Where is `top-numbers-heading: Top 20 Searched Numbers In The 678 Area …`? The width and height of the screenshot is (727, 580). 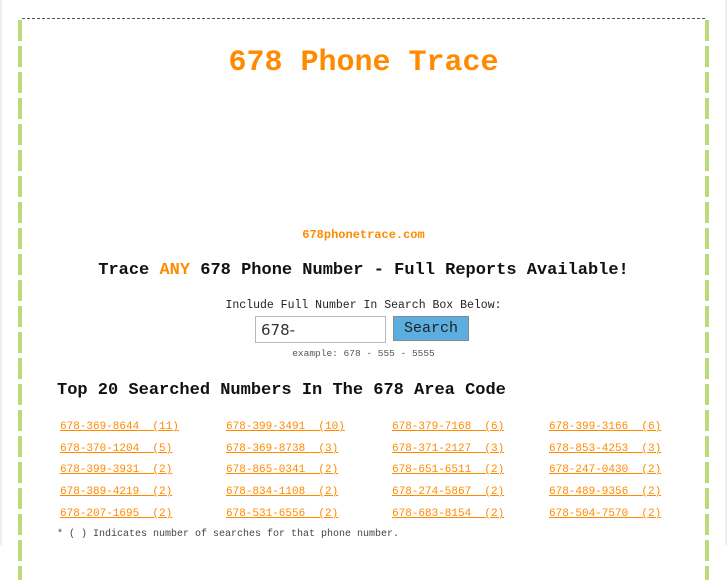 top-numbers-heading: Top 20 Searched Numbers In The 678 Area … is located at coordinates (281, 390).